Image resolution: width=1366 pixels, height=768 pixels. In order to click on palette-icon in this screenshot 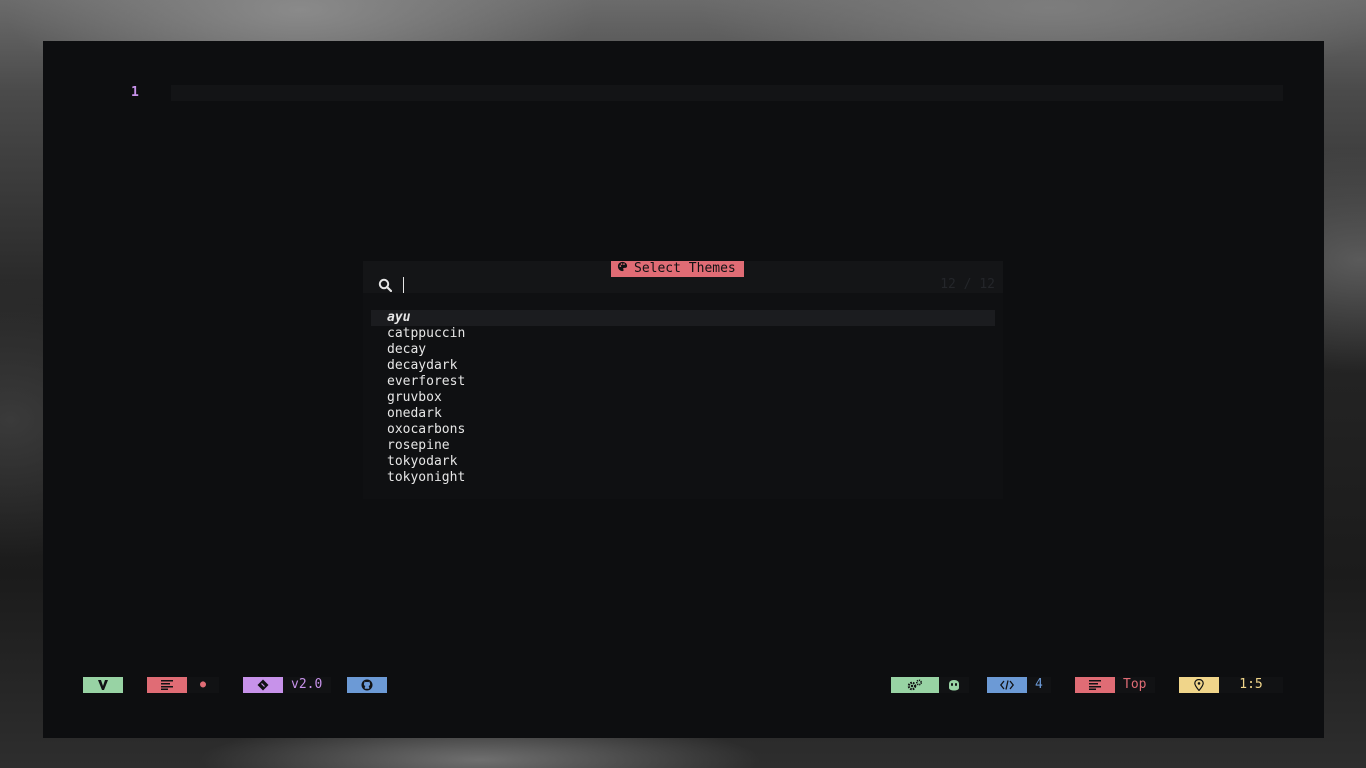, I will do `click(622, 269)`.